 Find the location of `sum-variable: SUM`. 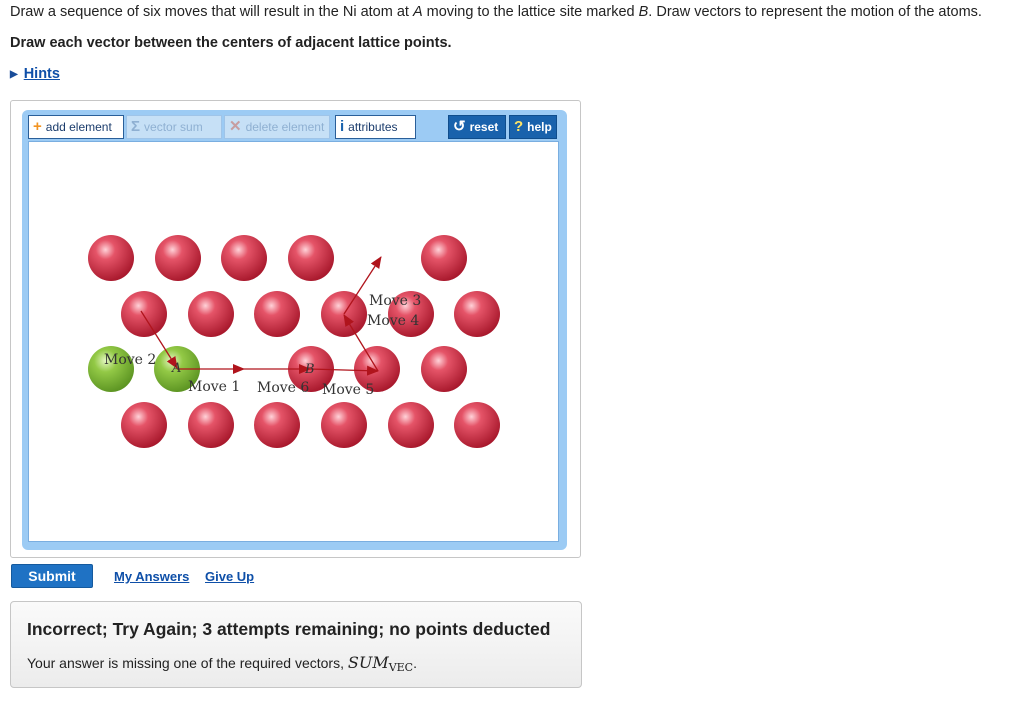

sum-variable: SUM is located at coordinates (368, 662).